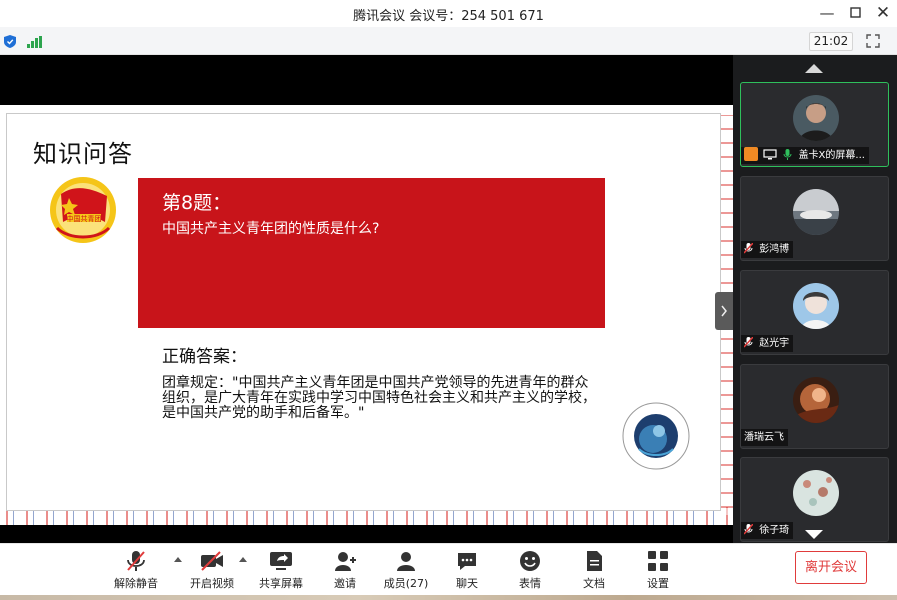 The height and width of the screenshot is (600, 897). Describe the element at coordinates (467, 583) in the screenshot. I see `chat-label: 聊天` at that location.